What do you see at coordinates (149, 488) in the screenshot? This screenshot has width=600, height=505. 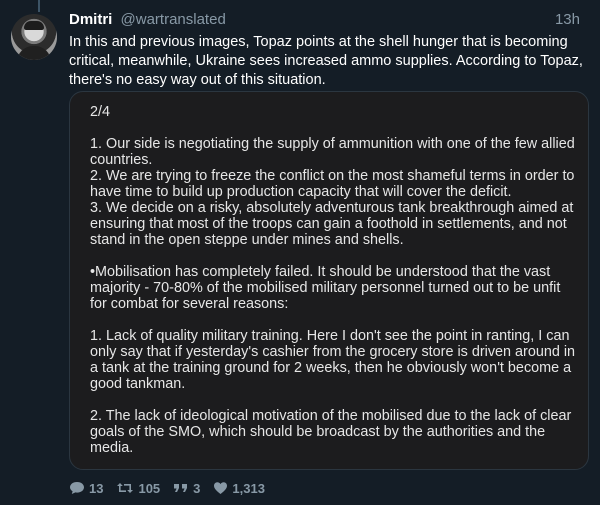 I see `retweet-count: 105` at bounding box center [149, 488].